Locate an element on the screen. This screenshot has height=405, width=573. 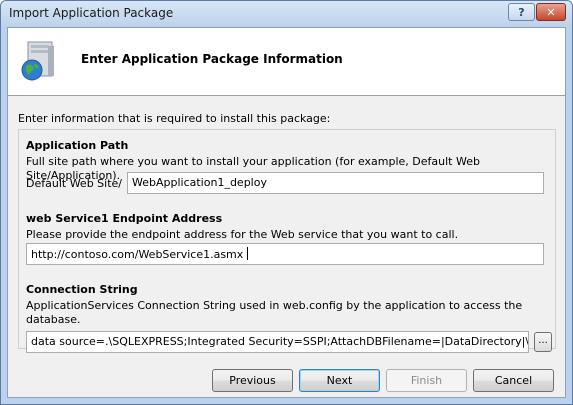
connection-title: Connection String is located at coordinates (82, 289).